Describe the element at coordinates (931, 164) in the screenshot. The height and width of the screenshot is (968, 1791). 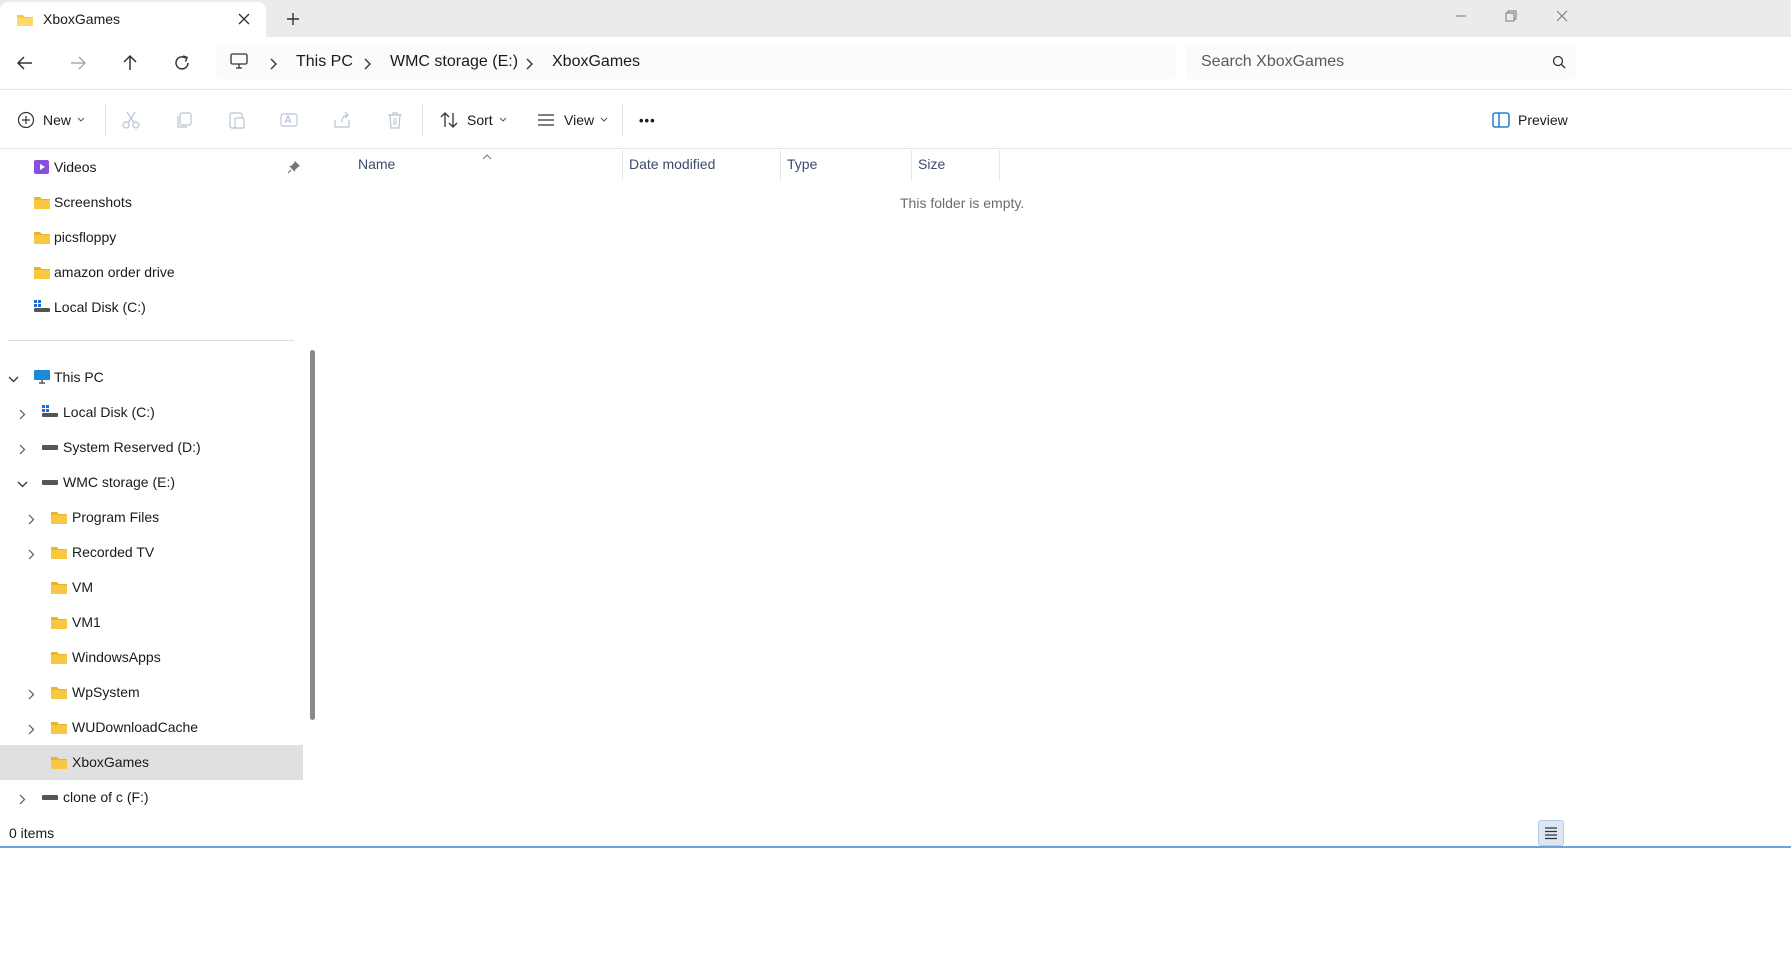
I see `column-header-size: Size` at that location.